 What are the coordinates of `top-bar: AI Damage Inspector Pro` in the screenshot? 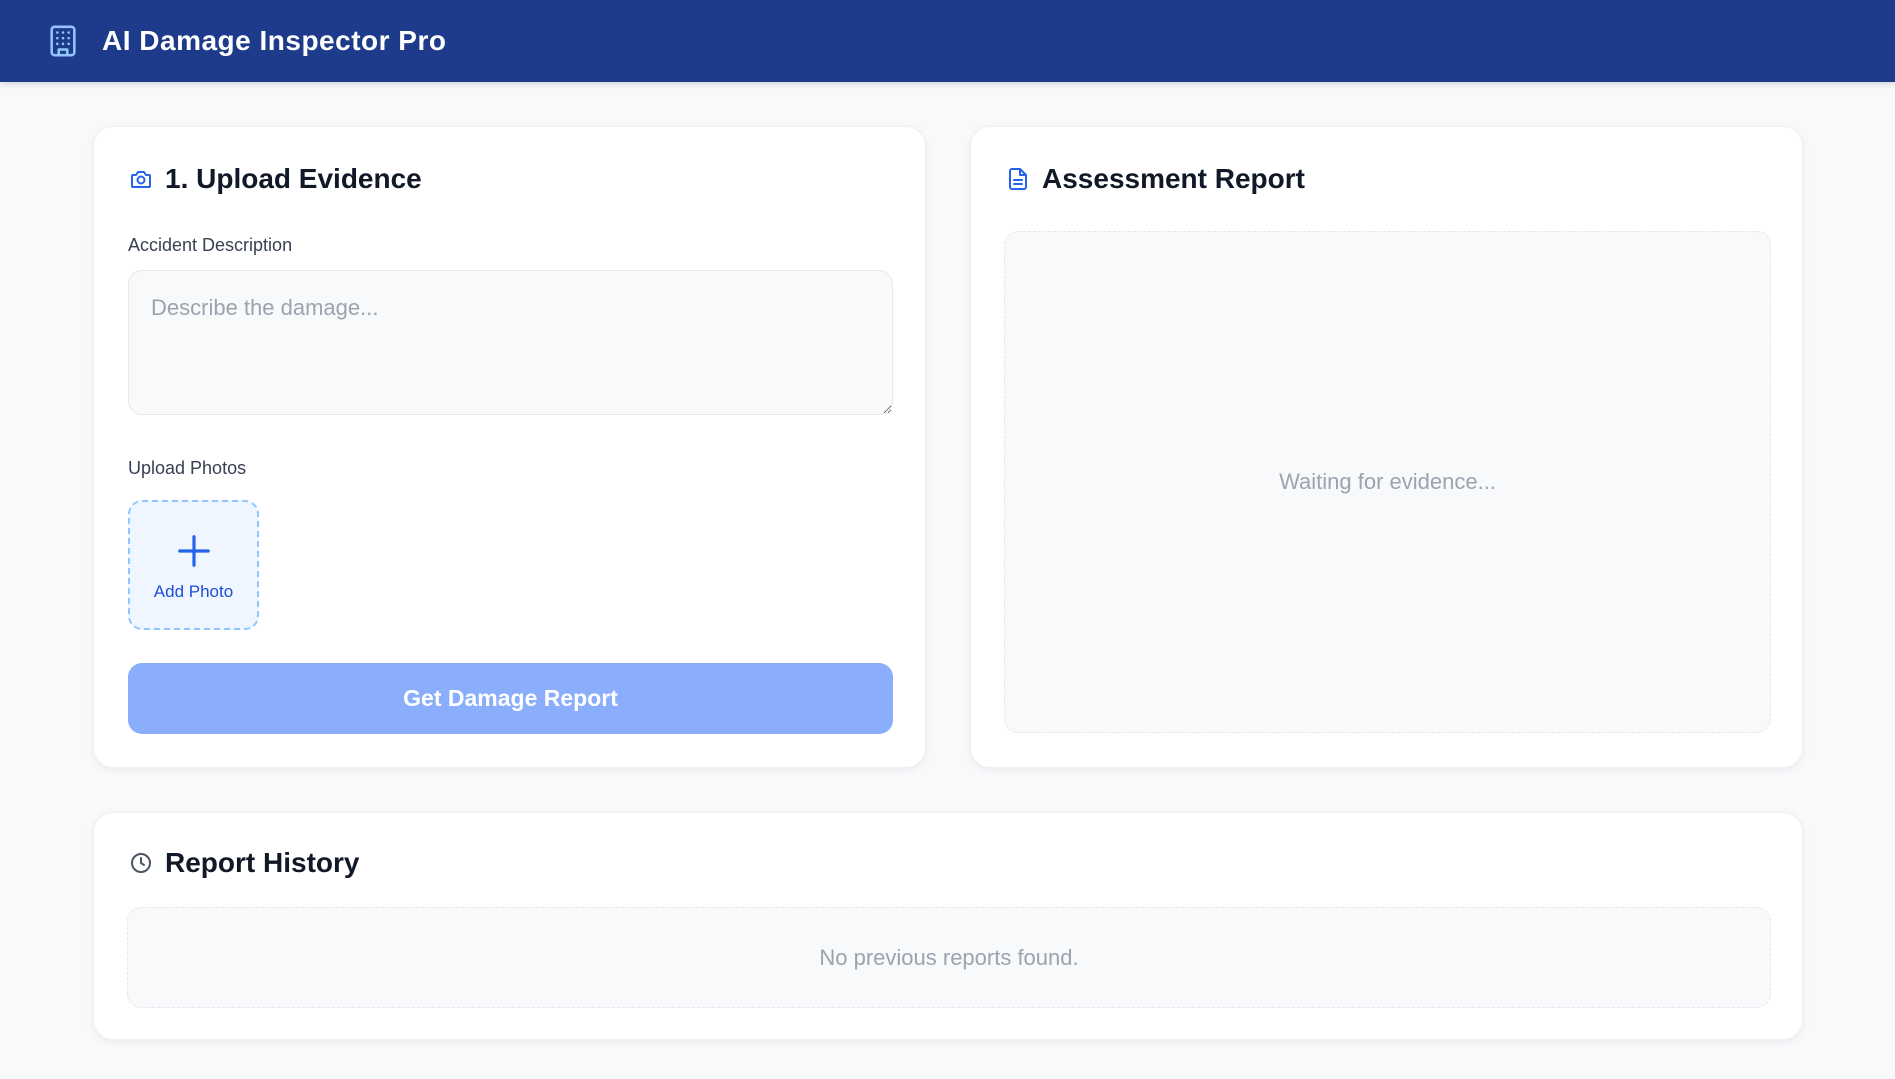 It's located at (947, 41).